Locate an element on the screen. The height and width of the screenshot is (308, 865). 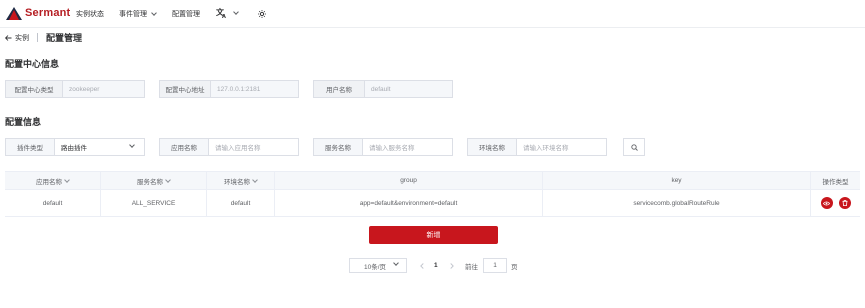
search-button is located at coordinates (634, 147).